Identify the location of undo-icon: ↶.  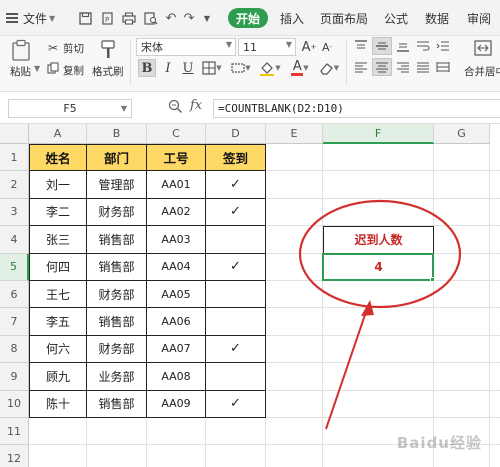
(171, 18).